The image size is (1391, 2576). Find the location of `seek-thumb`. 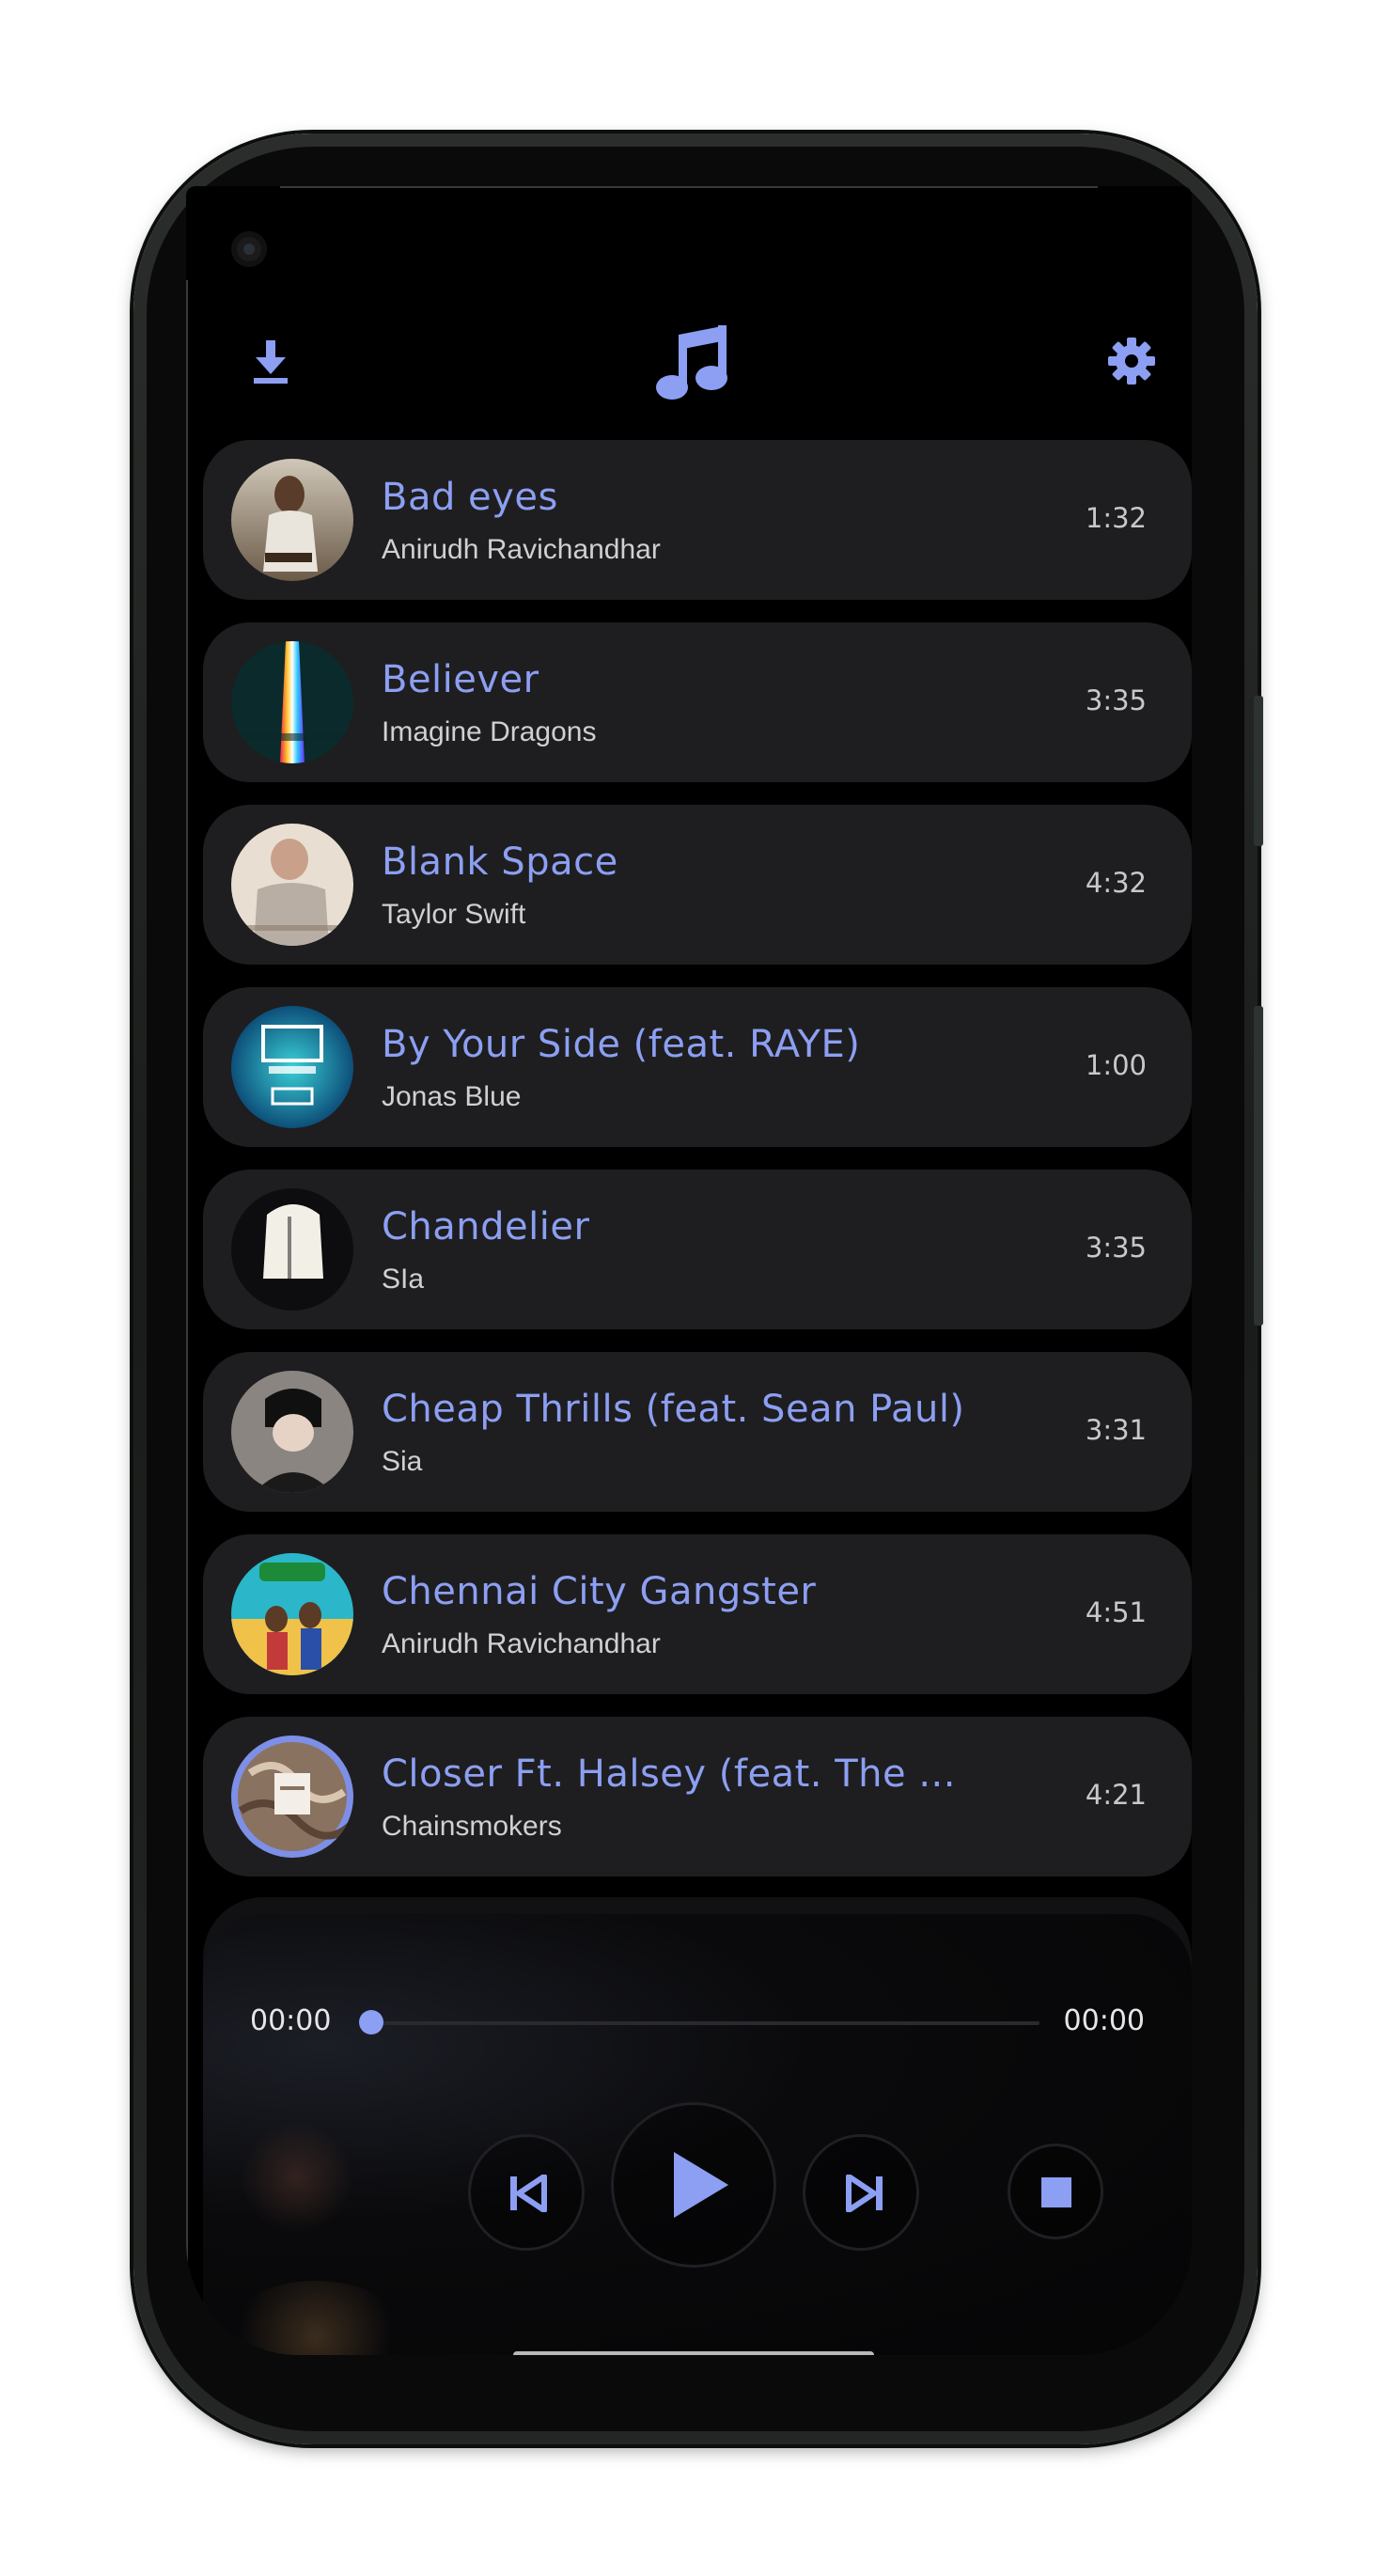

seek-thumb is located at coordinates (371, 2022).